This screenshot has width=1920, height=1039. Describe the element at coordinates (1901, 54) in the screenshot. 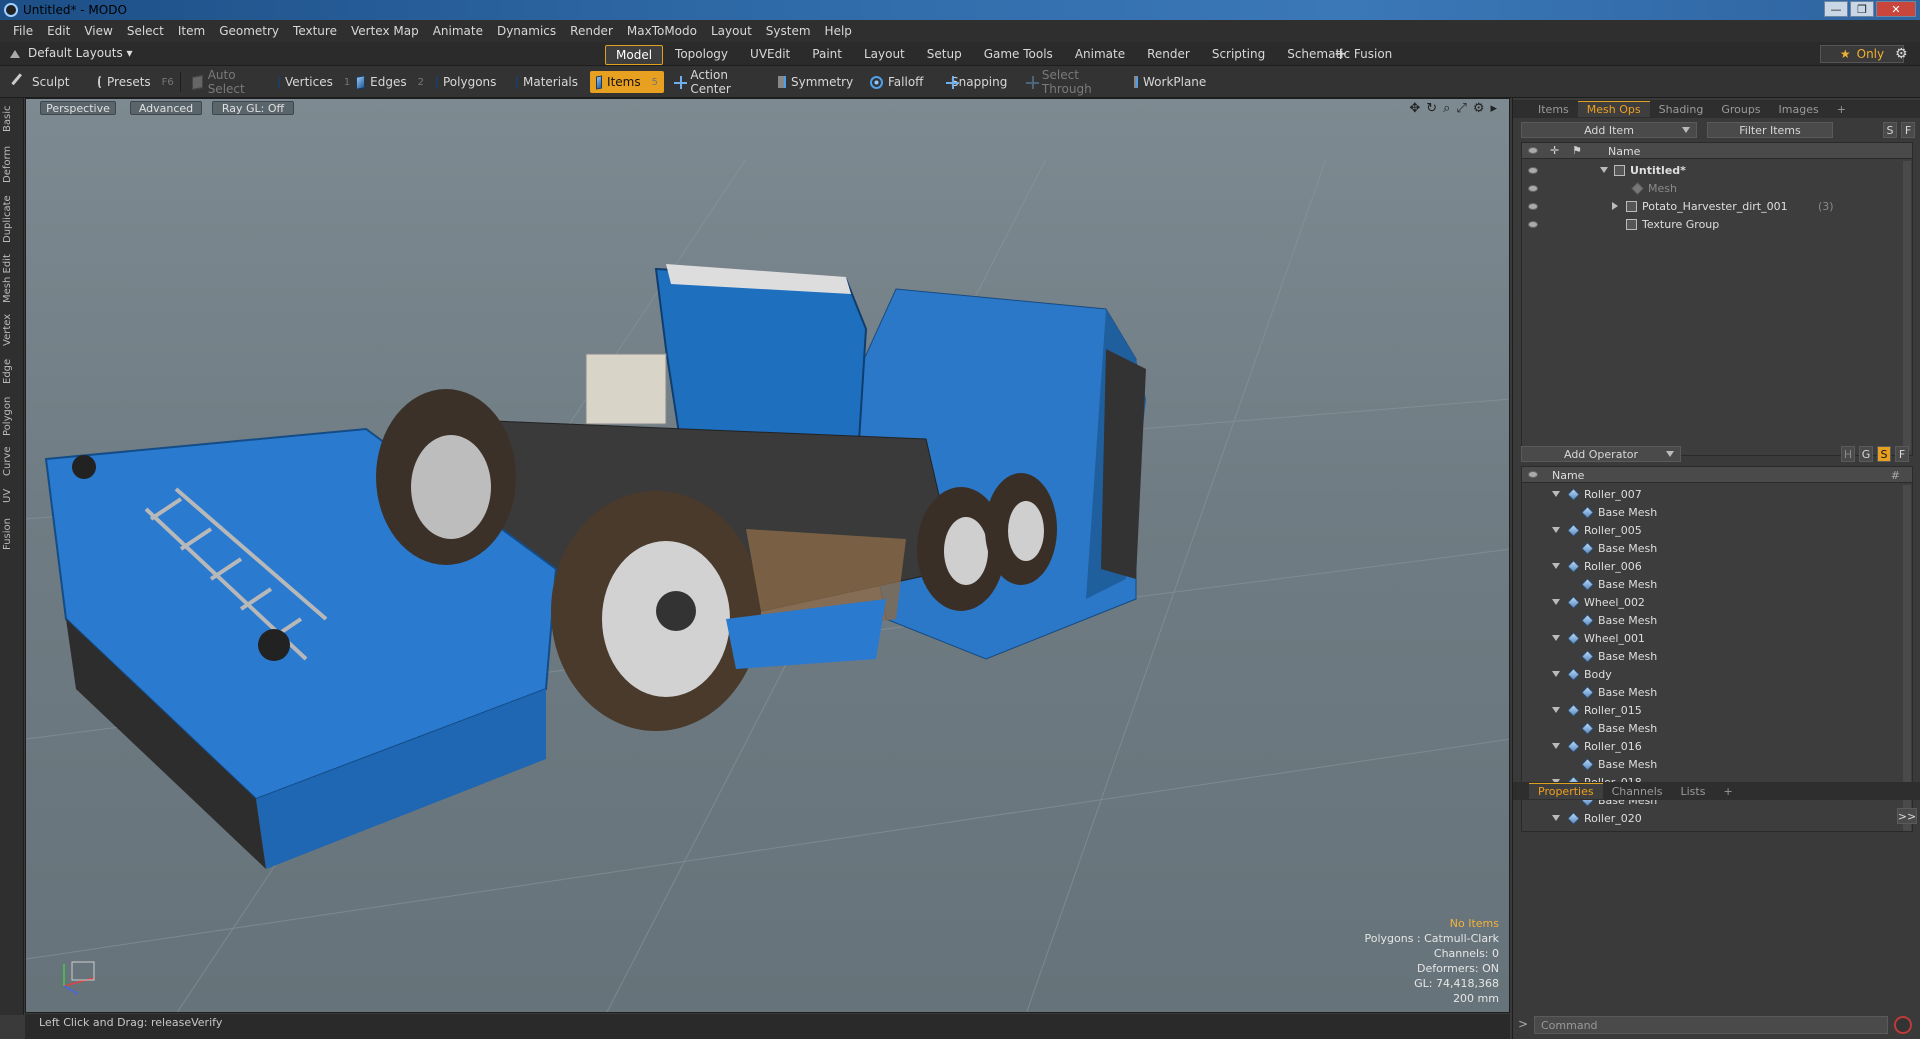

I see `gear-icon: ⚙` at that location.